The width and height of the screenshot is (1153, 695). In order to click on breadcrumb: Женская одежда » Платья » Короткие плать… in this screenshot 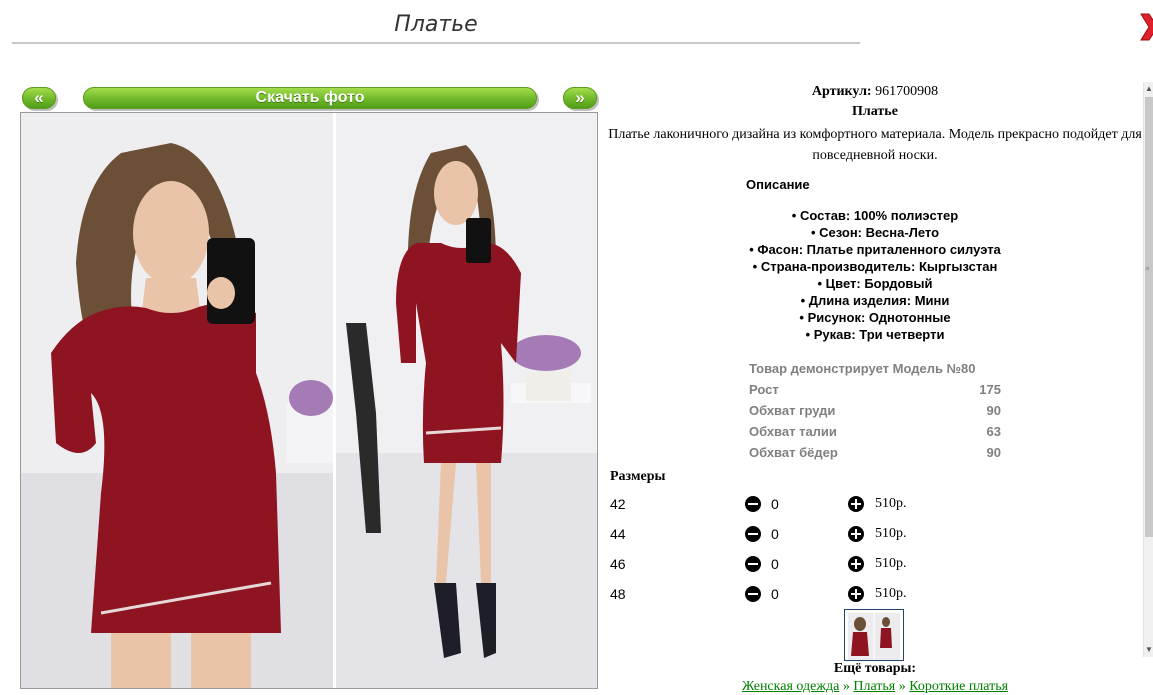, I will do `click(875, 687)`.